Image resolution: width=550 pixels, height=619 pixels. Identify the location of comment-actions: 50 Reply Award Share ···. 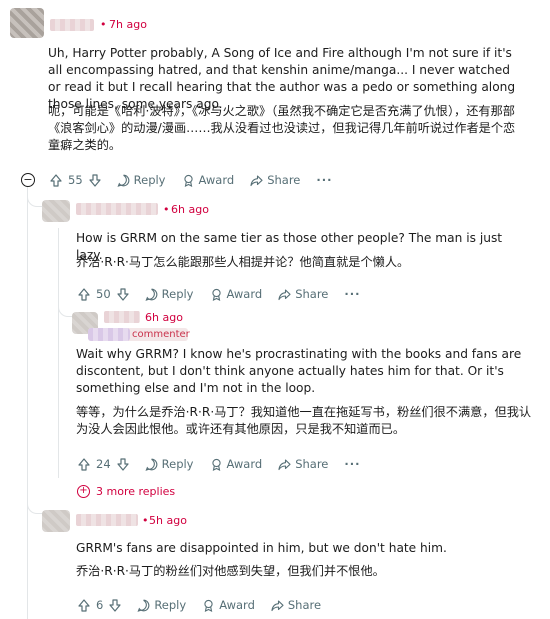
(227, 294).